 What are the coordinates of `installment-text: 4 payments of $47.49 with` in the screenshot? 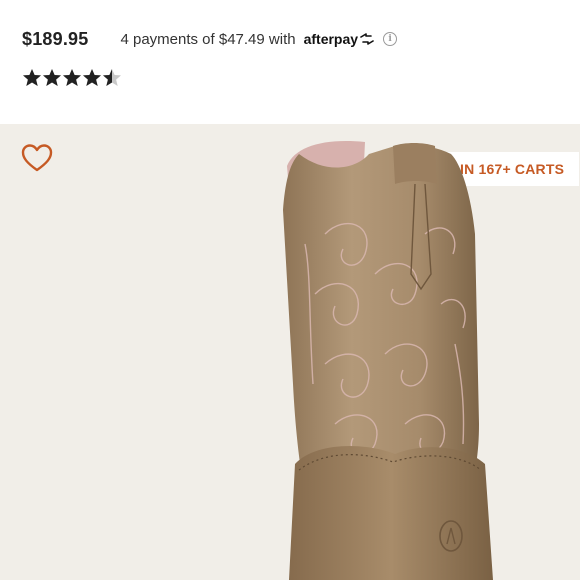 It's located at (208, 39).